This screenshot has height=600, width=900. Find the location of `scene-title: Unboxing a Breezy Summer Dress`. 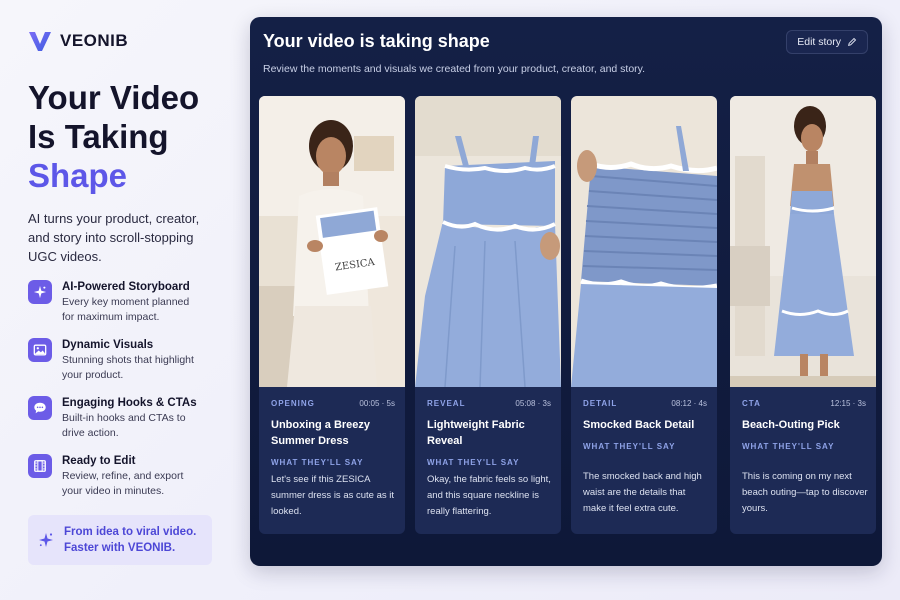

scene-title: Unboxing a Breezy Summer Dress is located at coordinates (321, 433).